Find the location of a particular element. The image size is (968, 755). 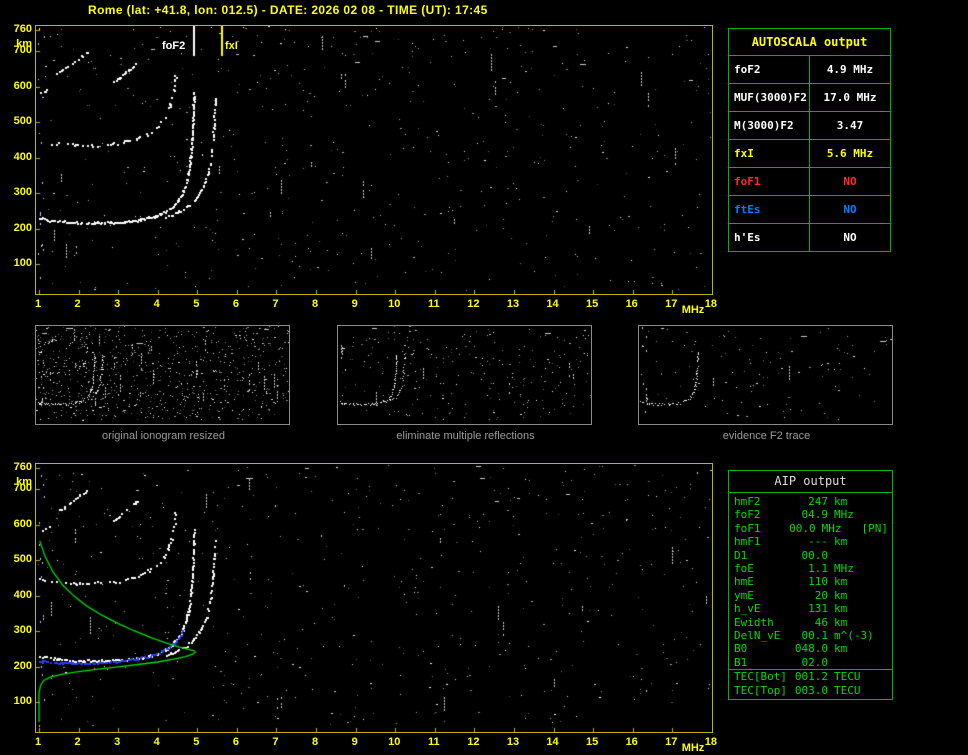

autoscala-row: foF1 NO is located at coordinates (809, 181).